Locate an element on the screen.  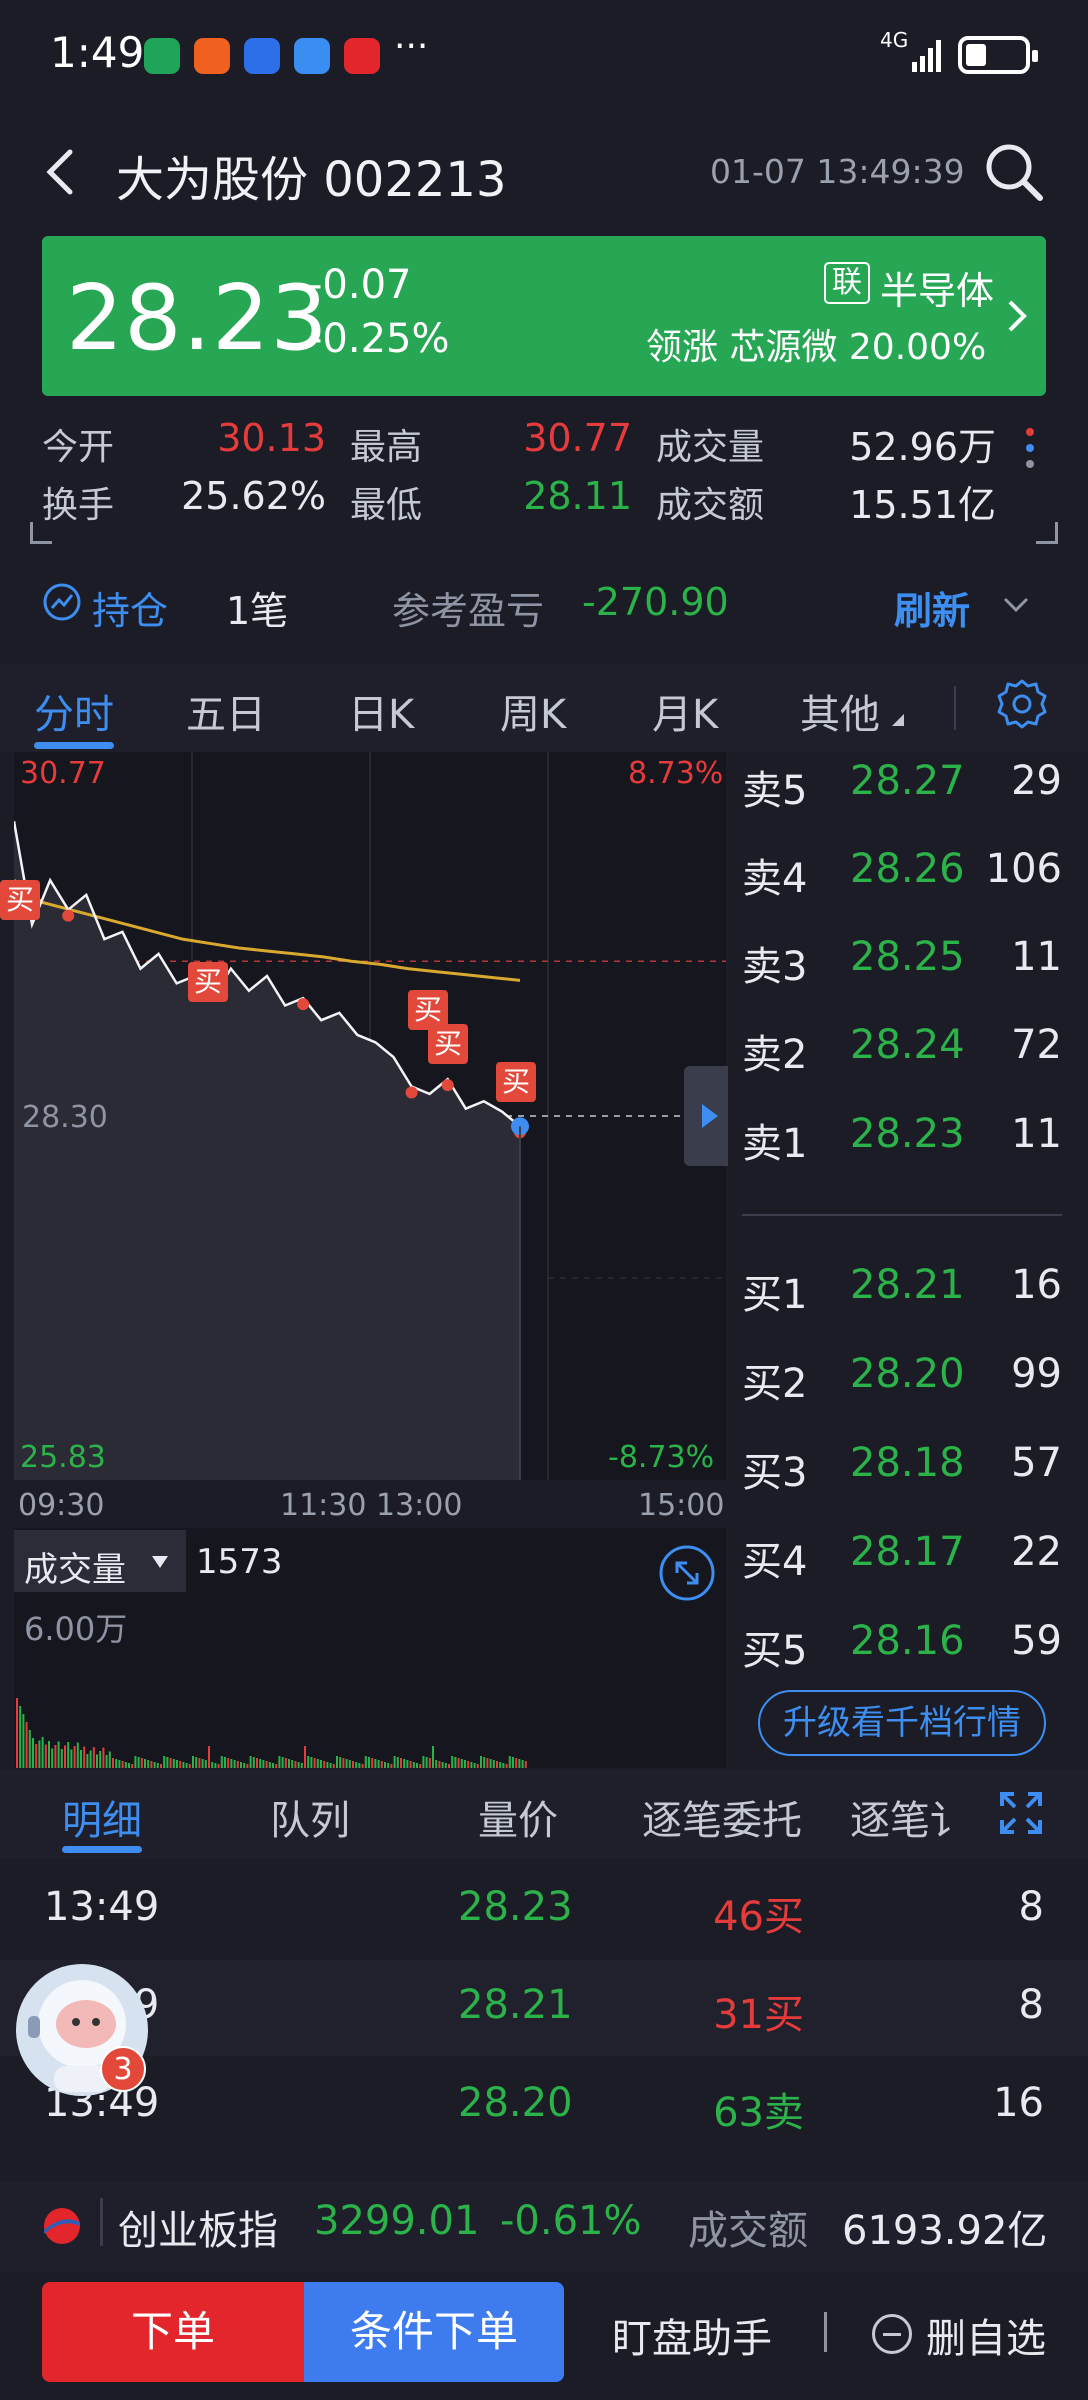
holding-label: 持仓 is located at coordinates (130, 607).